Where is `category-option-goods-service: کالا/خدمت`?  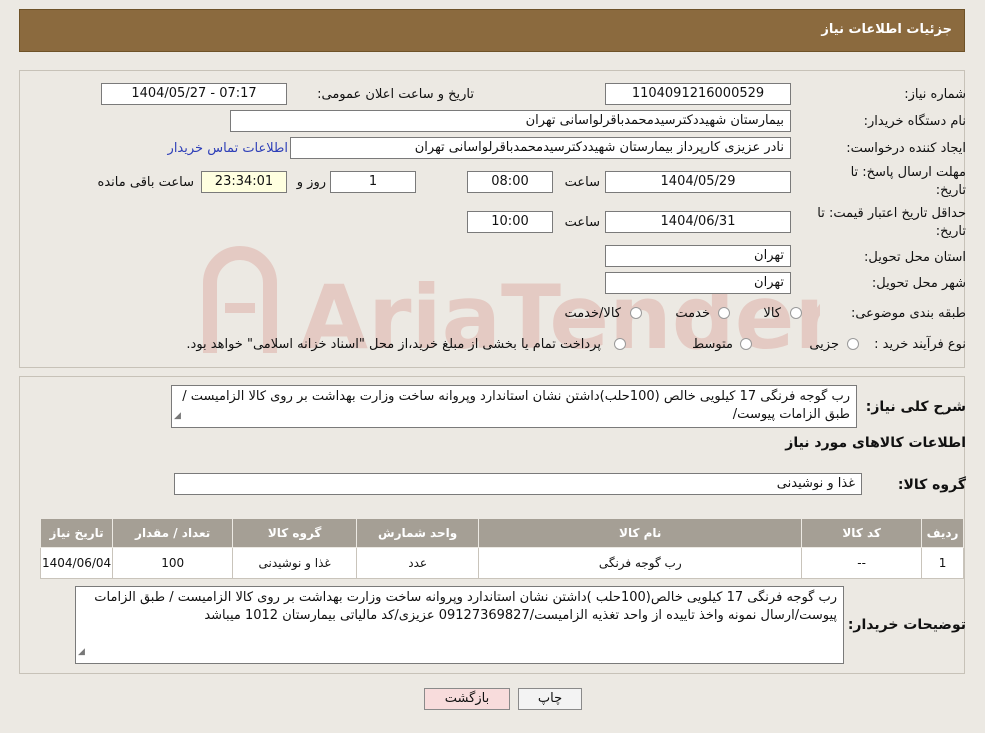 category-option-goods-service: کالا/خدمت is located at coordinates (592, 313).